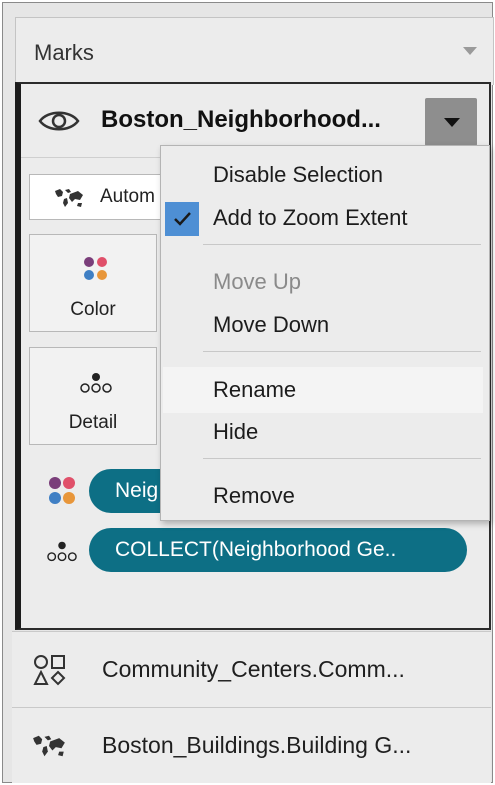 The height and width of the screenshot is (785, 495). What do you see at coordinates (93, 396) in the screenshot?
I see `detail-card: Detail` at bounding box center [93, 396].